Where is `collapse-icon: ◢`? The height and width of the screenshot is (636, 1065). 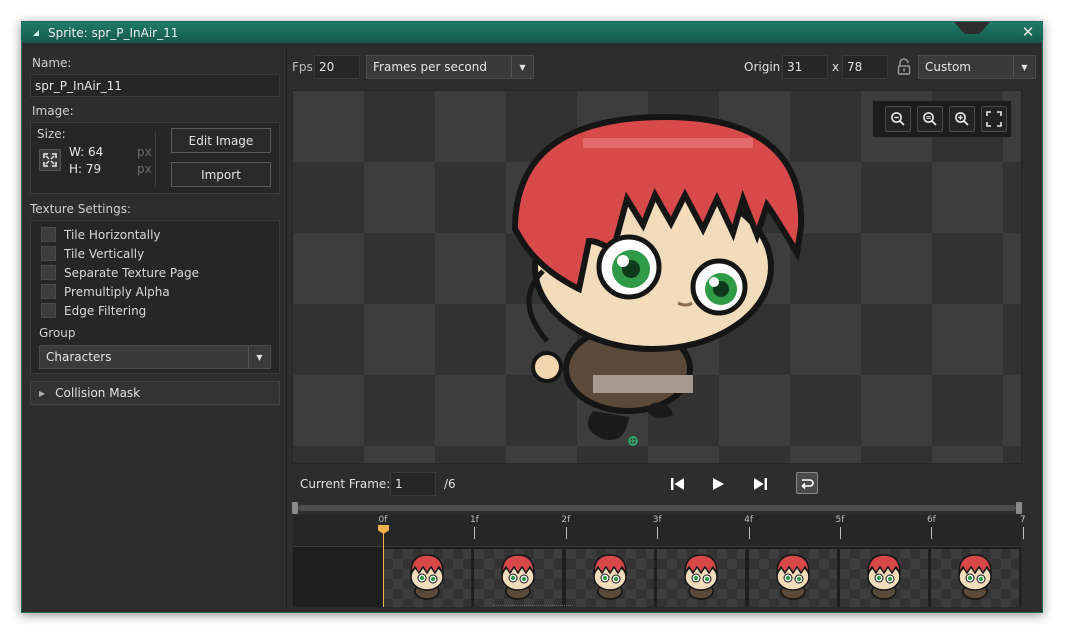
collapse-icon: ◢ is located at coordinates (36, 32).